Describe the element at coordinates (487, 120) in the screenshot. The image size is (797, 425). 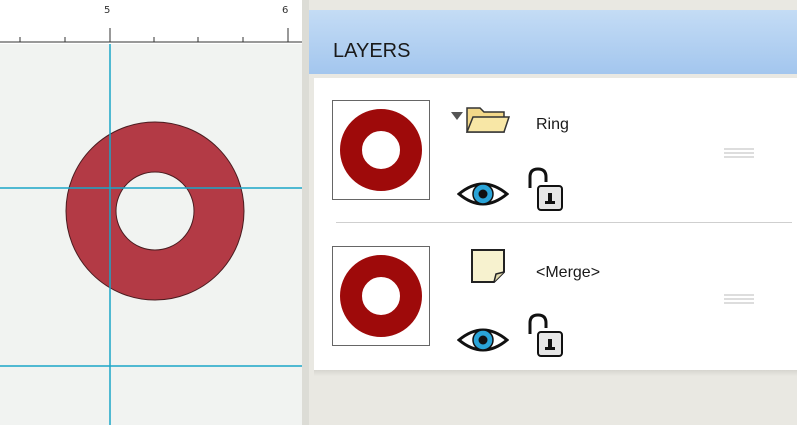
I see `folder-icon` at that location.